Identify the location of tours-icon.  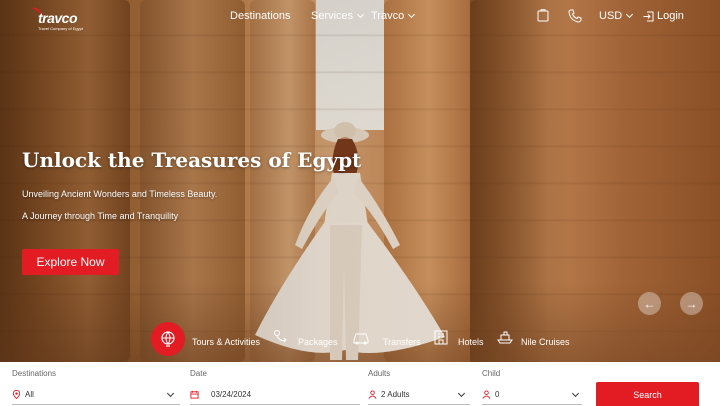
(168, 339).